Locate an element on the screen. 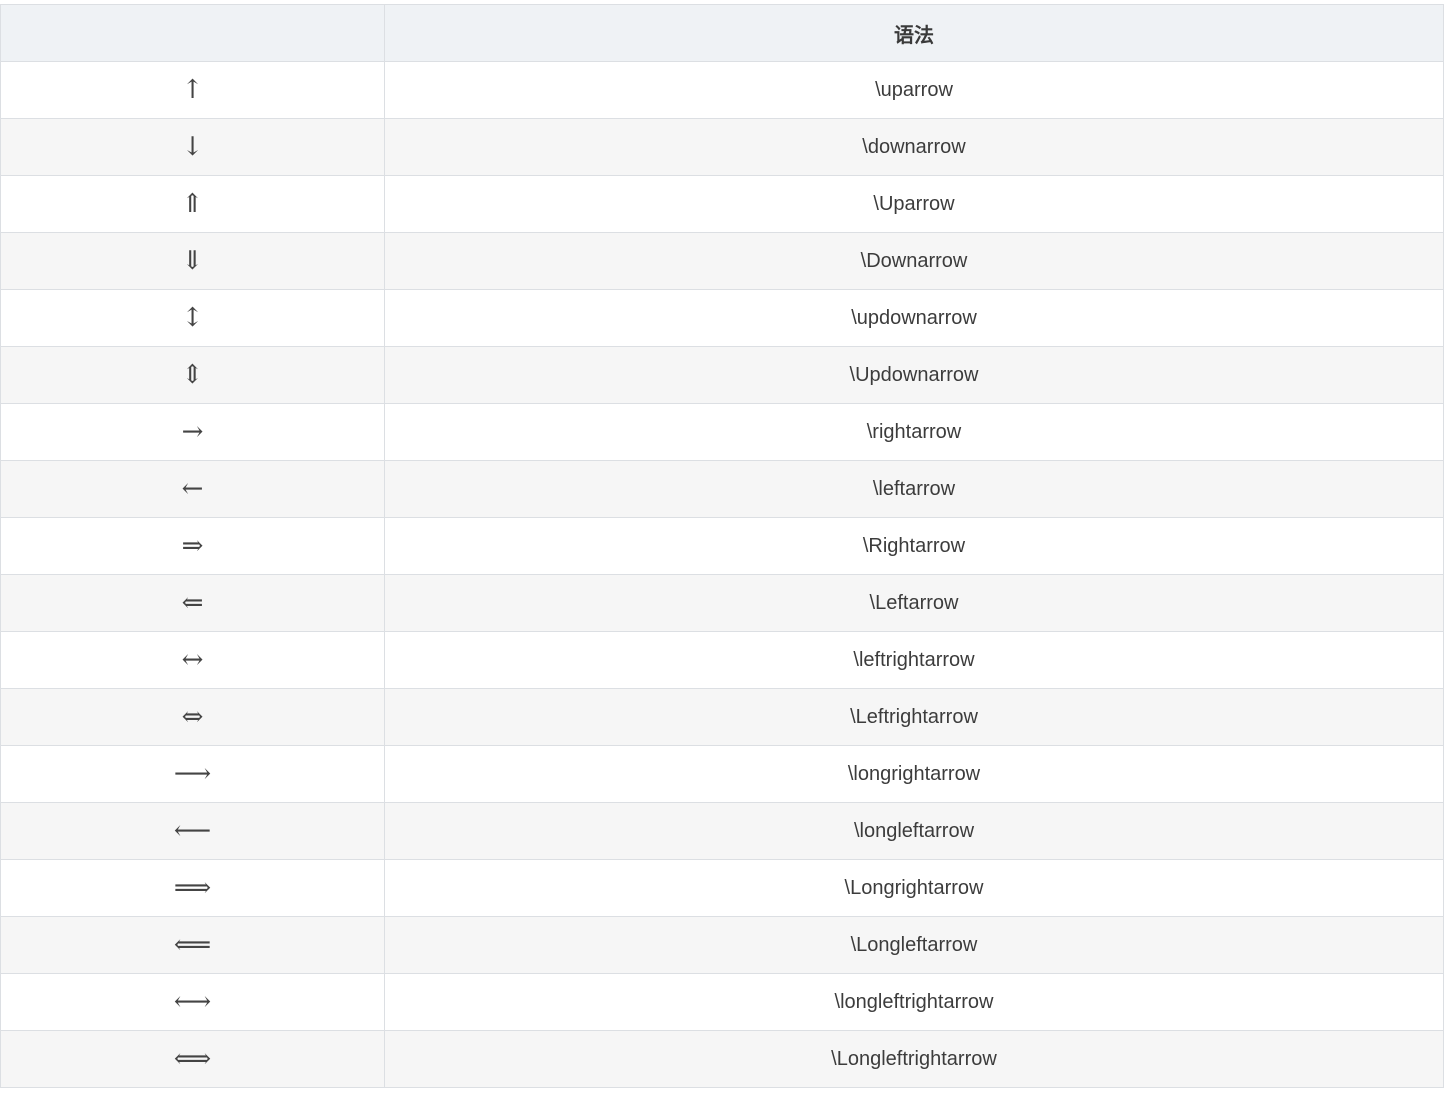 This screenshot has width=1444, height=1104. symbol-cell: ⇔ is located at coordinates (192, 717).